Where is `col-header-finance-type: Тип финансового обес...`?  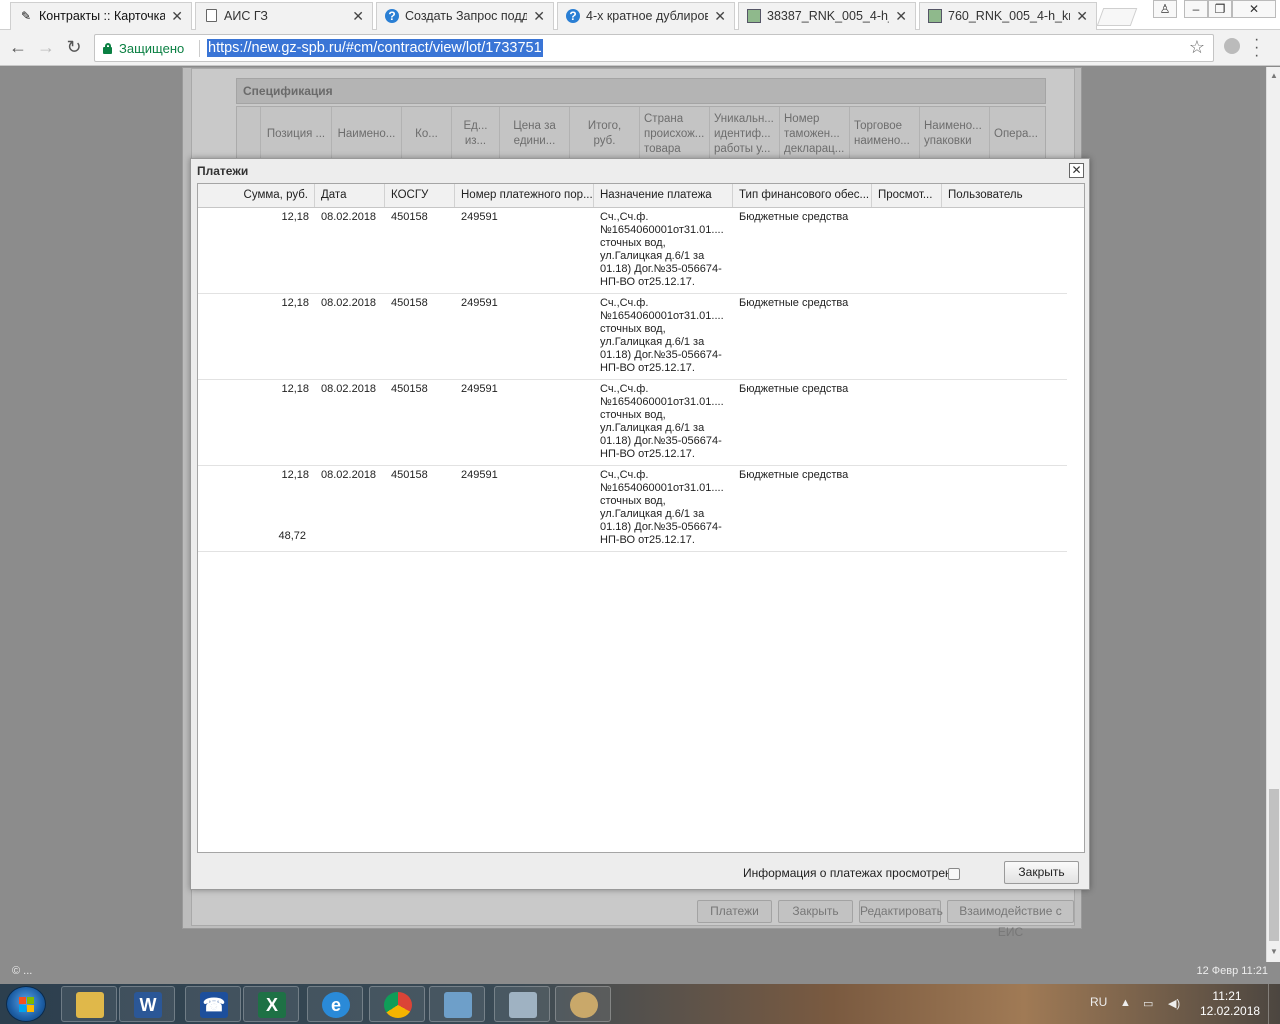 col-header-finance-type: Тип финансового обес... is located at coordinates (802, 195).